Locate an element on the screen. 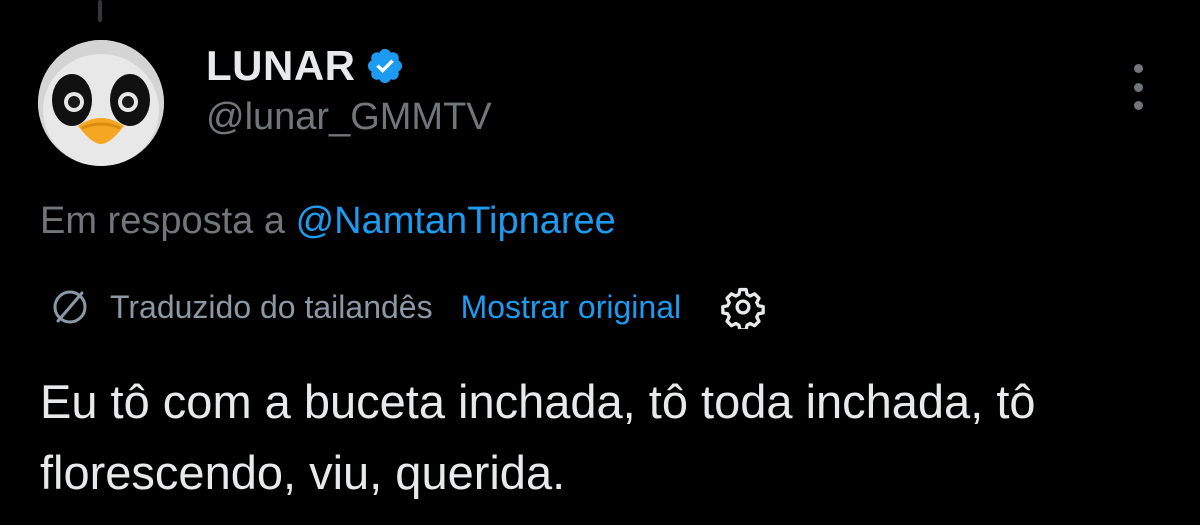  avatar is located at coordinates (101, 103).